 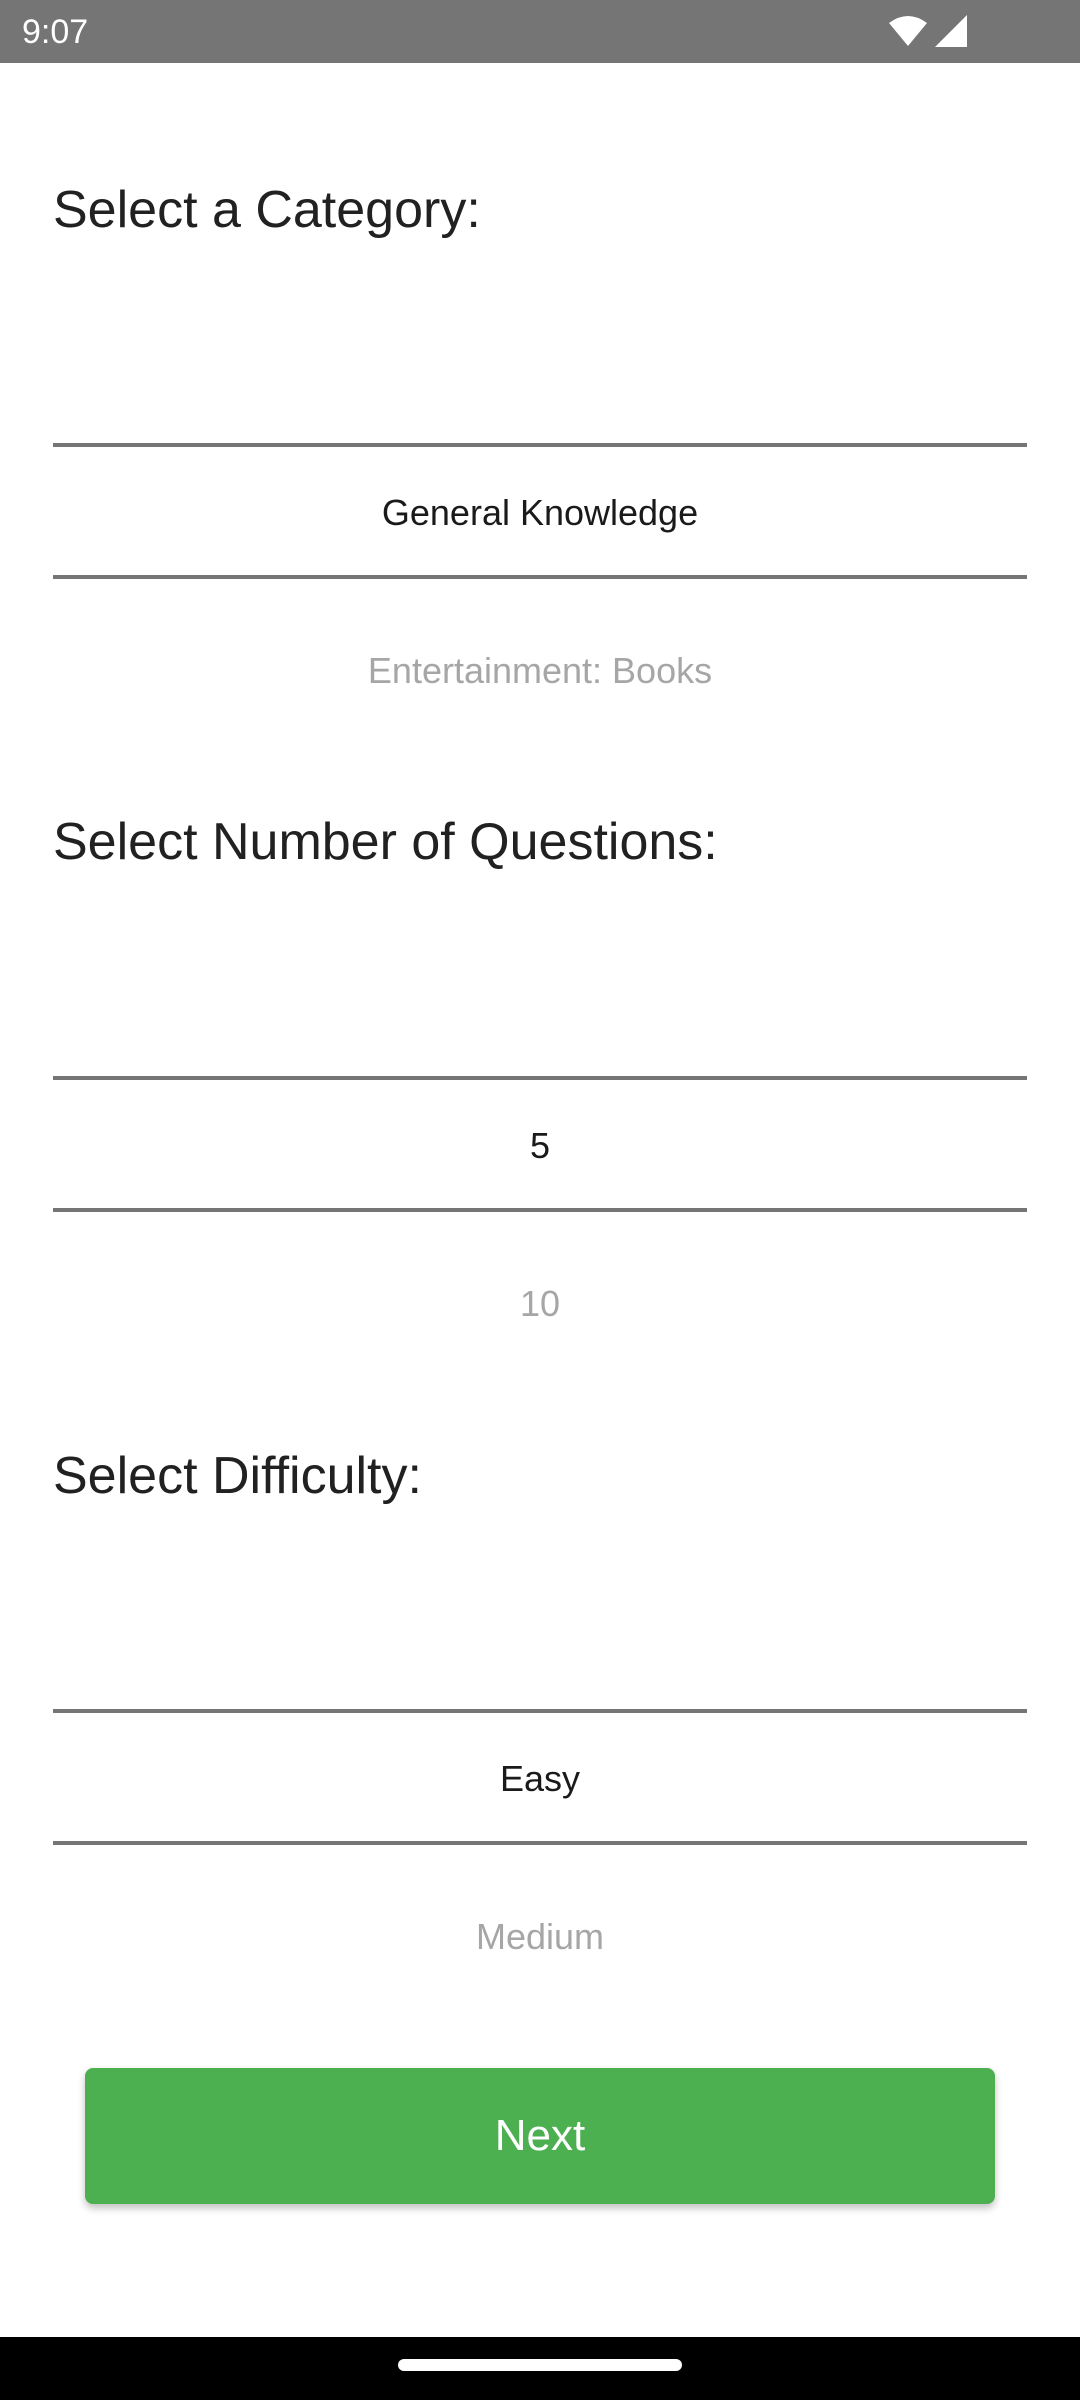 I want to click on home-gesture-handle, so click(x=540, y=2365).